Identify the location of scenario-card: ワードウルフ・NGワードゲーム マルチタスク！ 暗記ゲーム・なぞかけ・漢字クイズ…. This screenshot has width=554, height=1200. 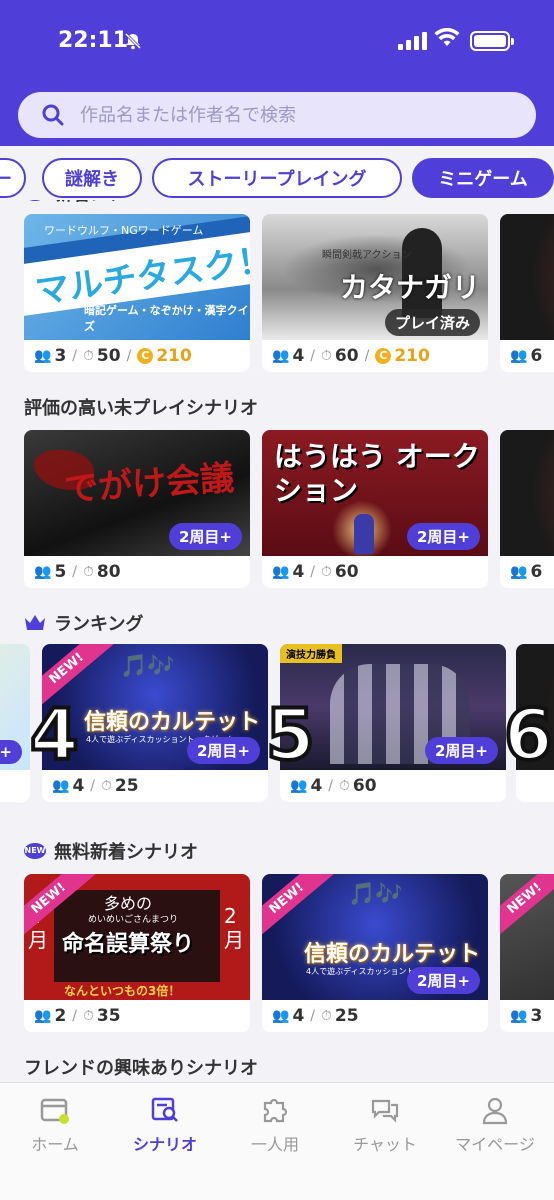
(137, 293).